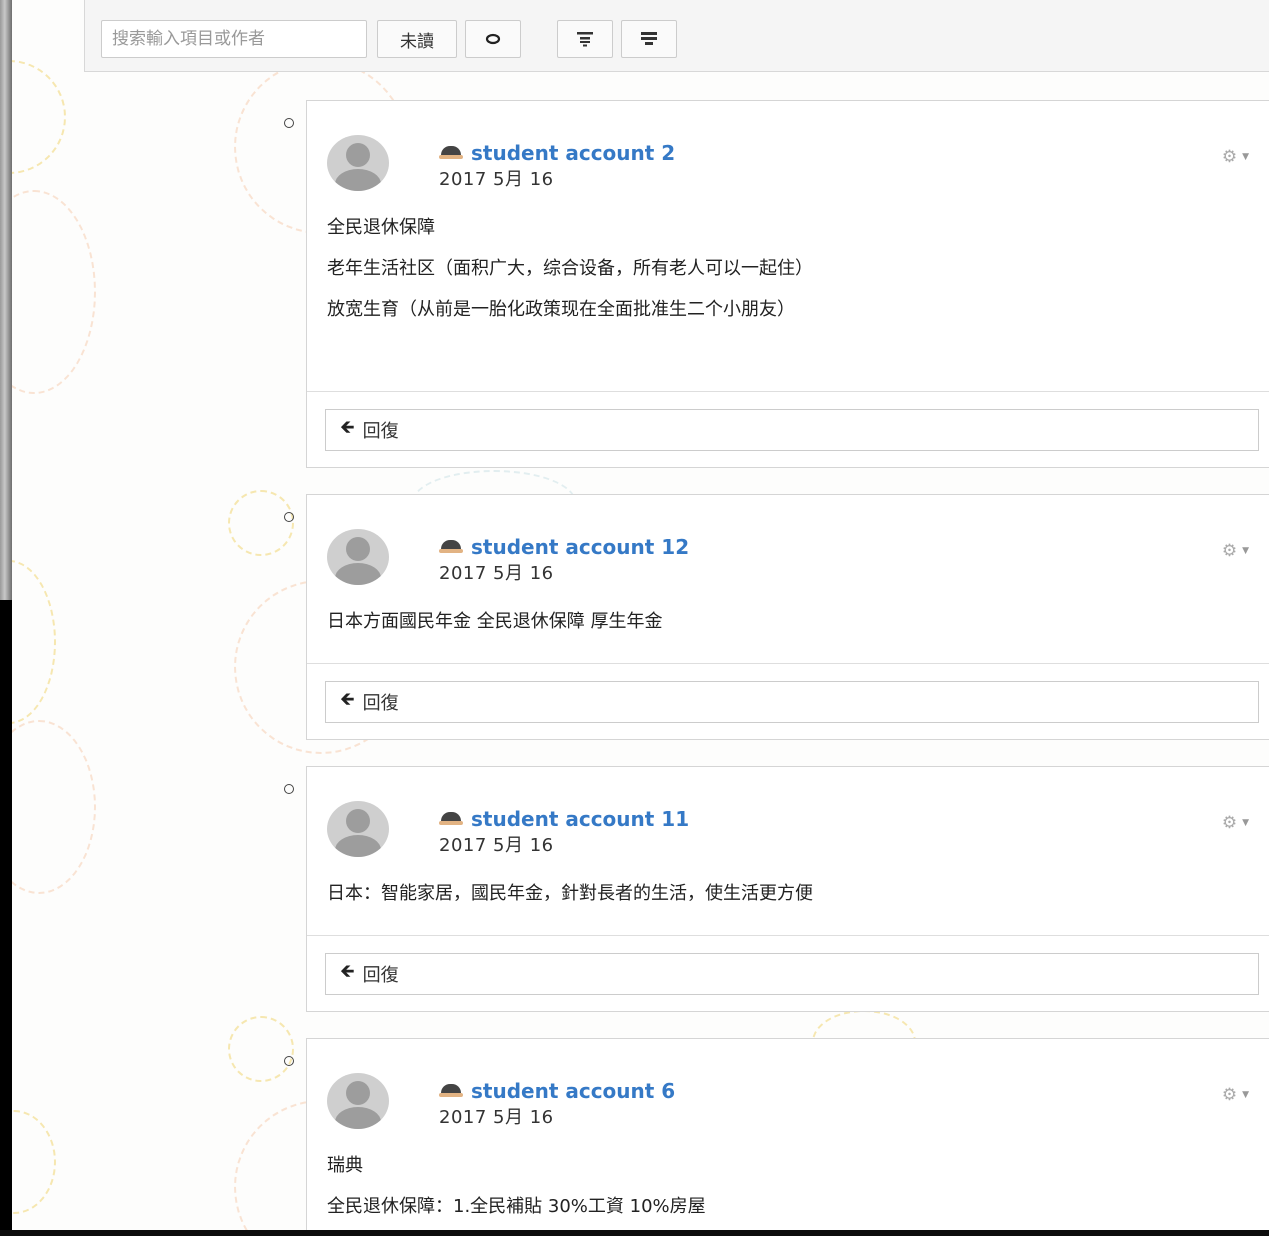  I want to click on post-author-link: student account 2, so click(573, 153).